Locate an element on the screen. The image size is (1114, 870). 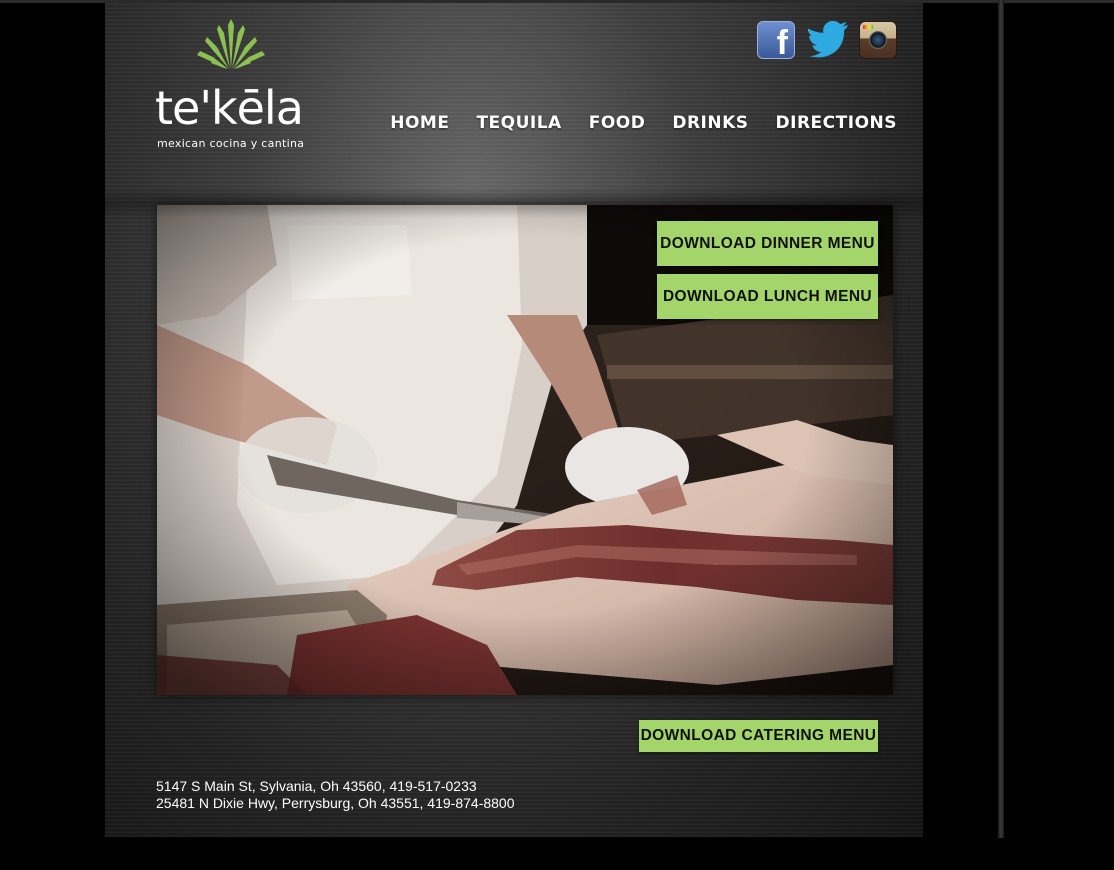
facebook-icon: f is located at coordinates (776, 41).